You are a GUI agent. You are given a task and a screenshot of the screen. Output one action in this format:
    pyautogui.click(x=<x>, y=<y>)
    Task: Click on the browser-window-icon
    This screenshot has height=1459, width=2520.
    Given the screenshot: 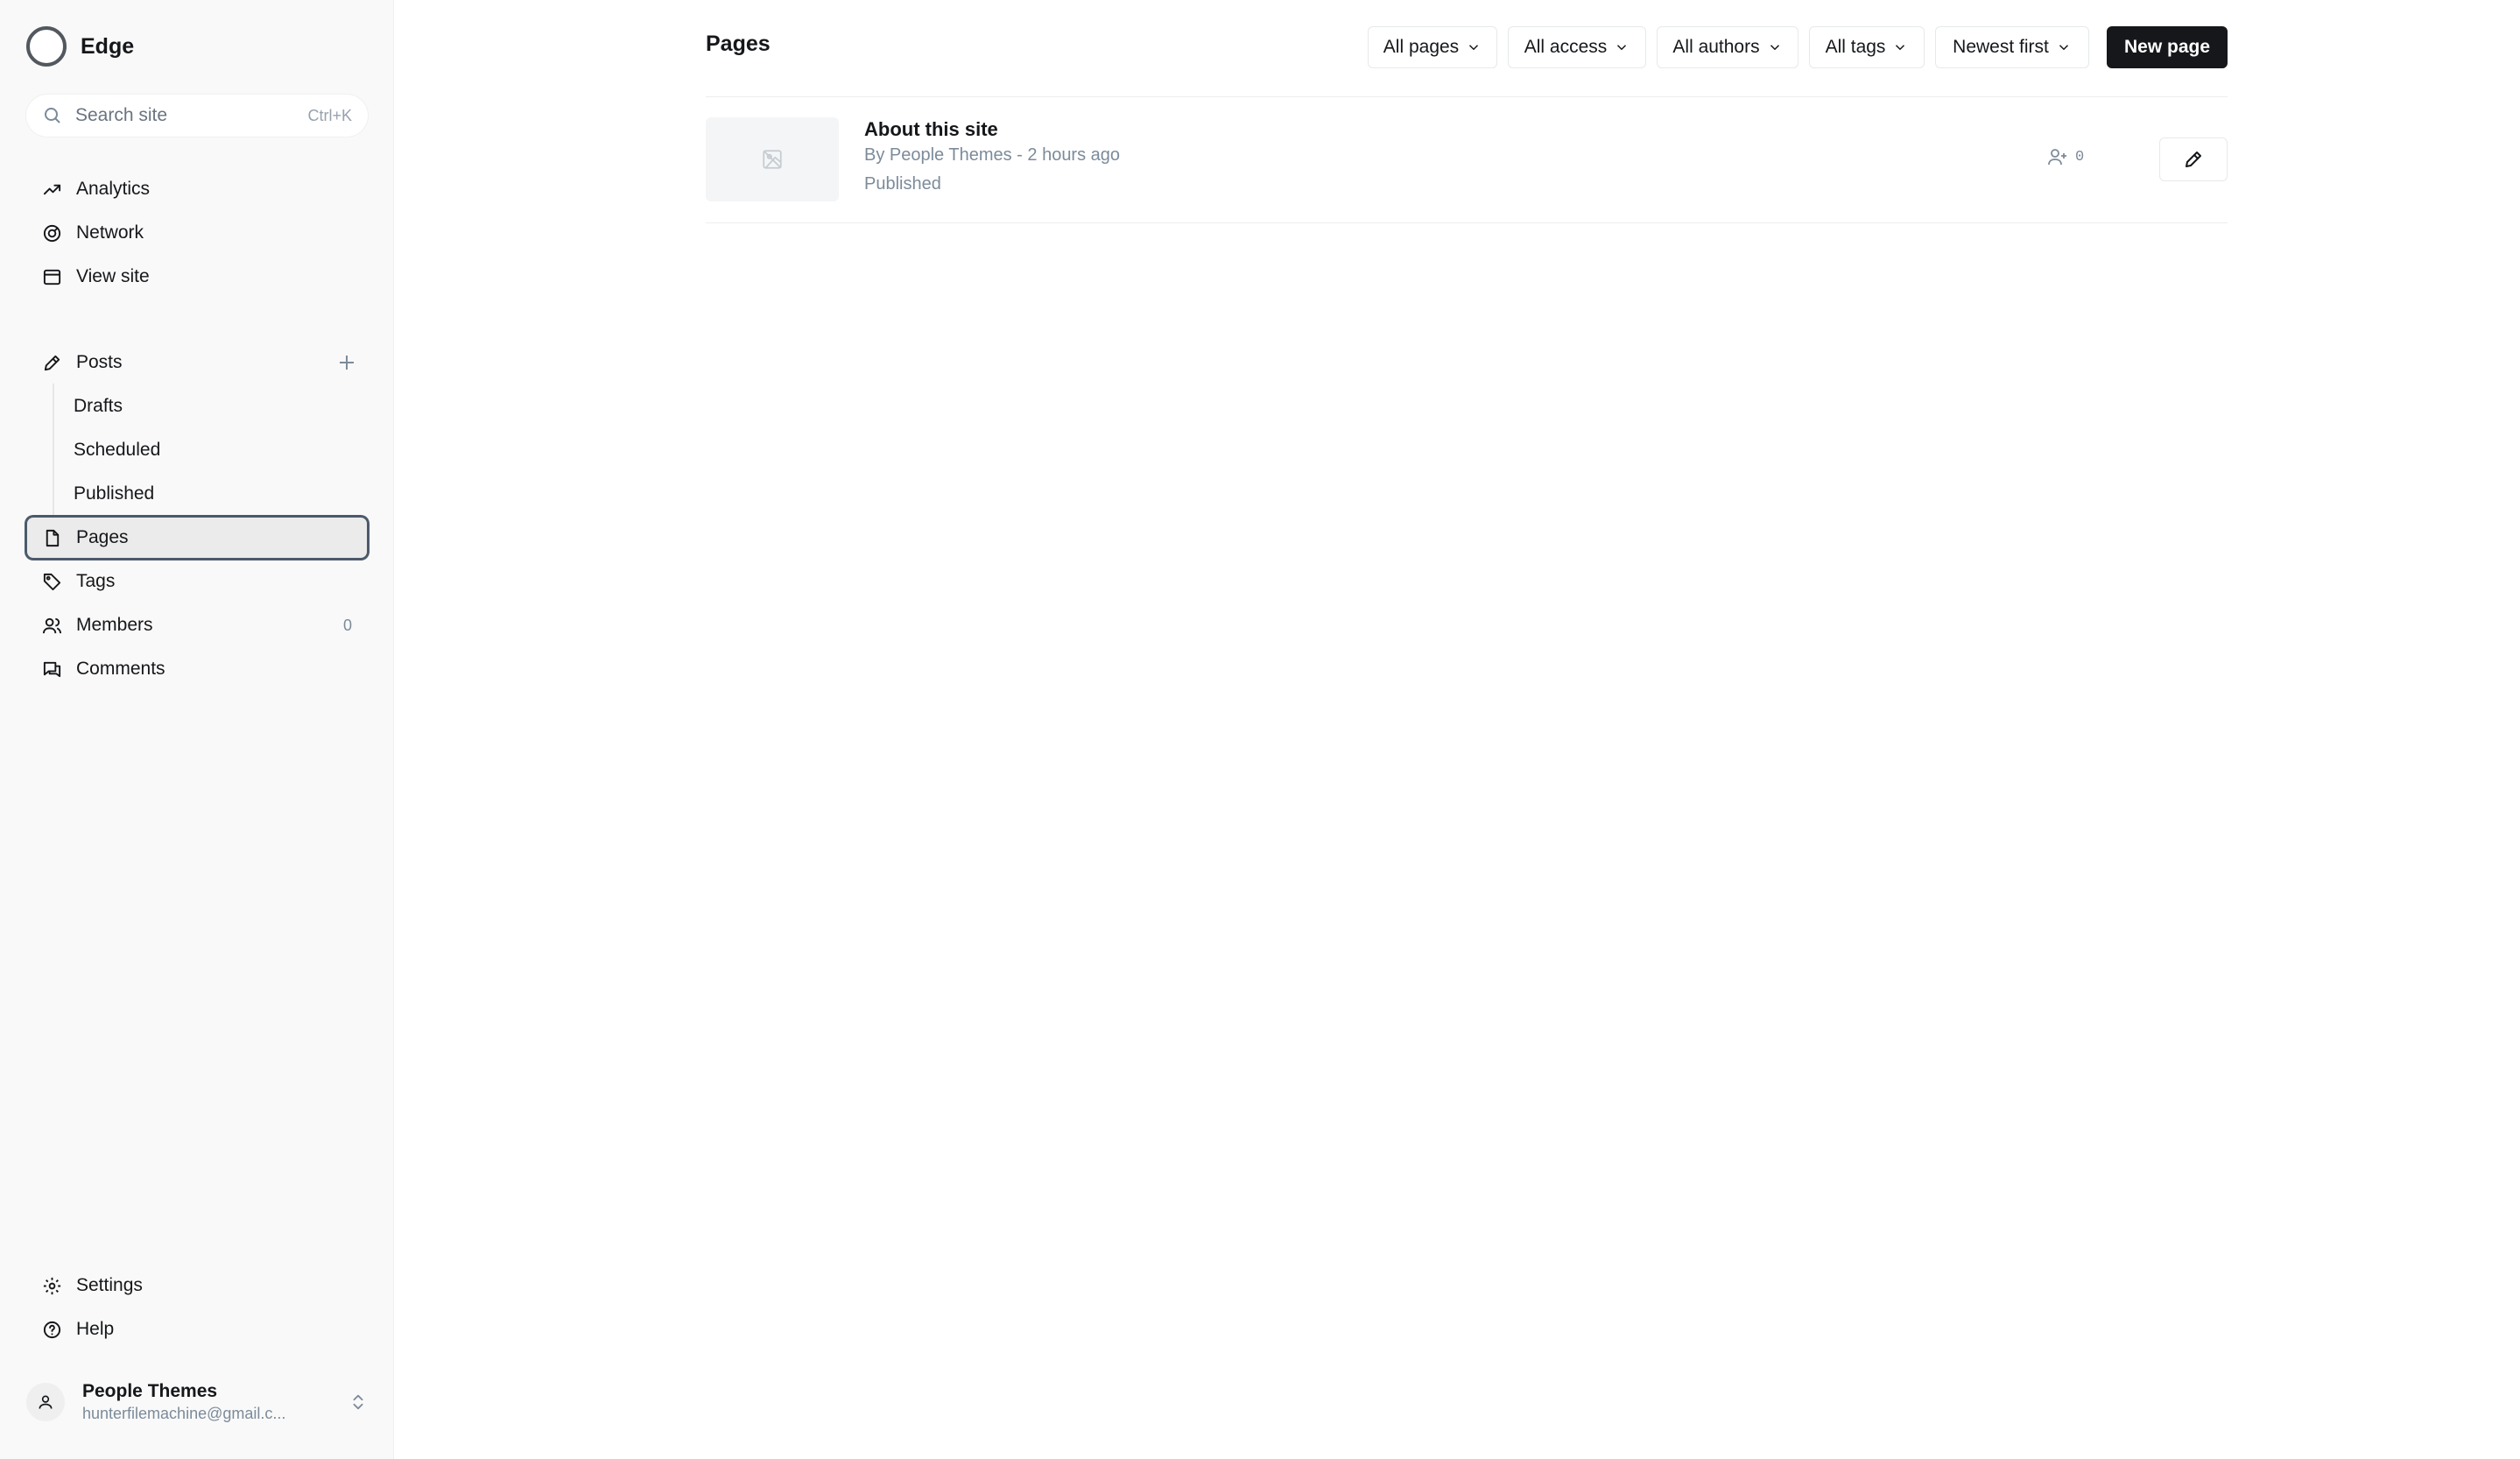 What is the action you would take?
    pyautogui.click(x=52, y=277)
    